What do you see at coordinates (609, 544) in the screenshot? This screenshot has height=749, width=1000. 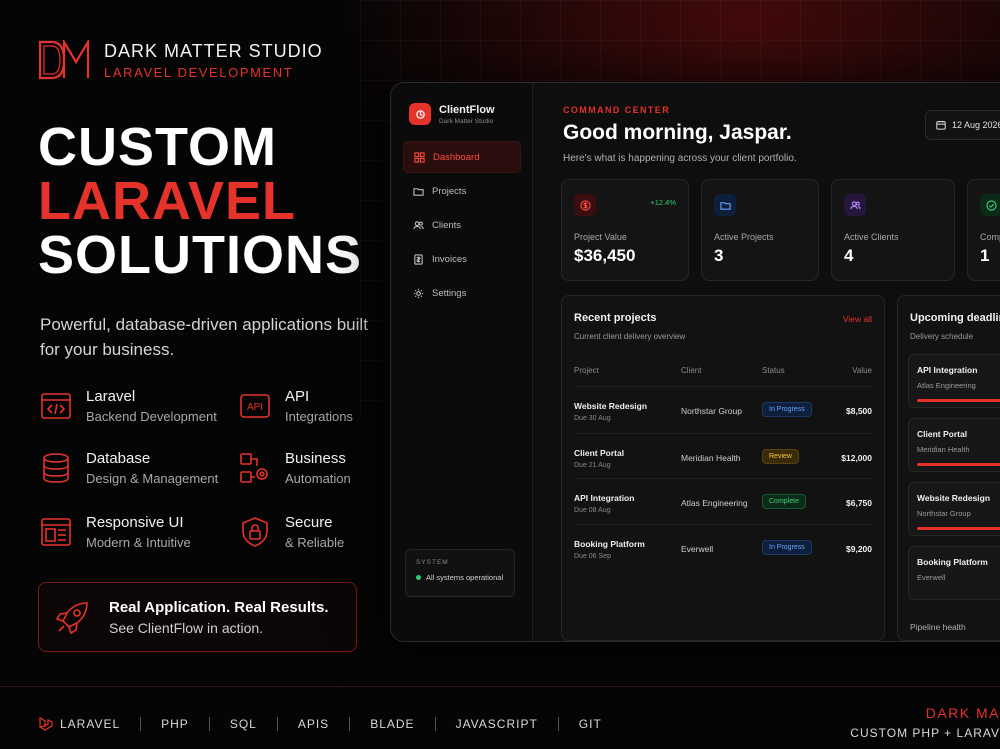 I see `project-name: Booking Platform` at bounding box center [609, 544].